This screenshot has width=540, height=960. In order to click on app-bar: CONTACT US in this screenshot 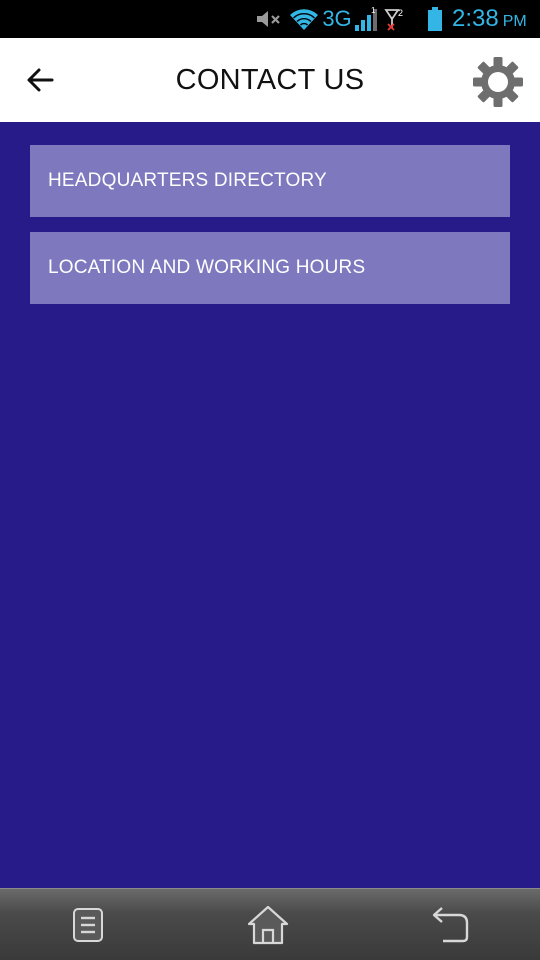, I will do `click(270, 80)`.